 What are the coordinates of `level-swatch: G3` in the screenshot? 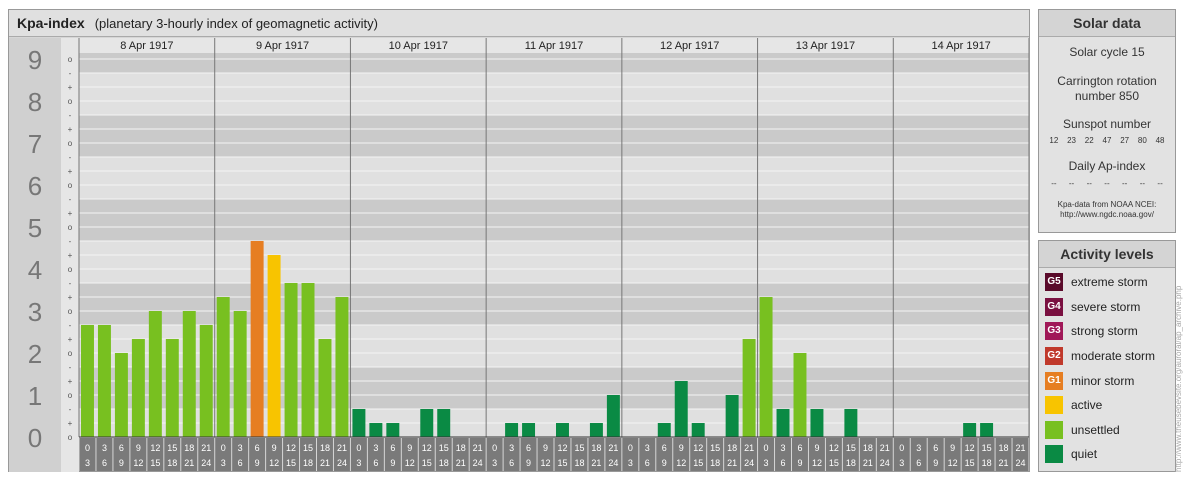 It's located at (1054, 331).